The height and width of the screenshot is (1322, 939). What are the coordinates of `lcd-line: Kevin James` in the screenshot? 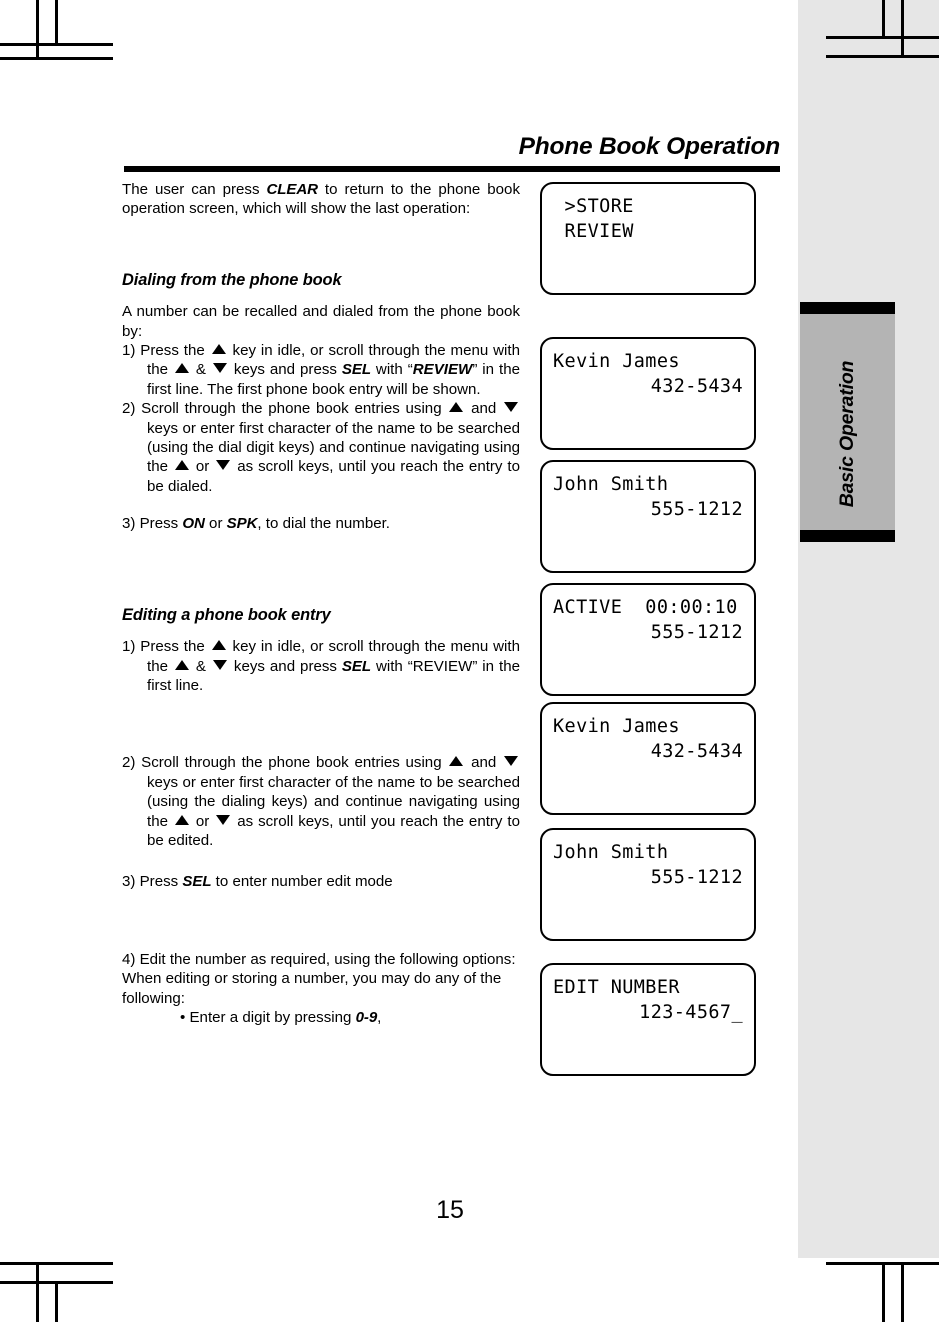 It's located at (616, 361).